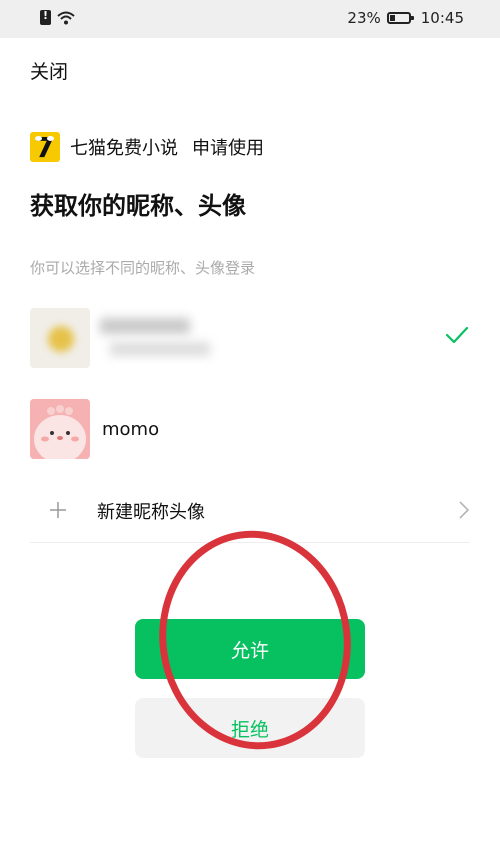  I want to click on sim-alert-icon, so click(45, 17).